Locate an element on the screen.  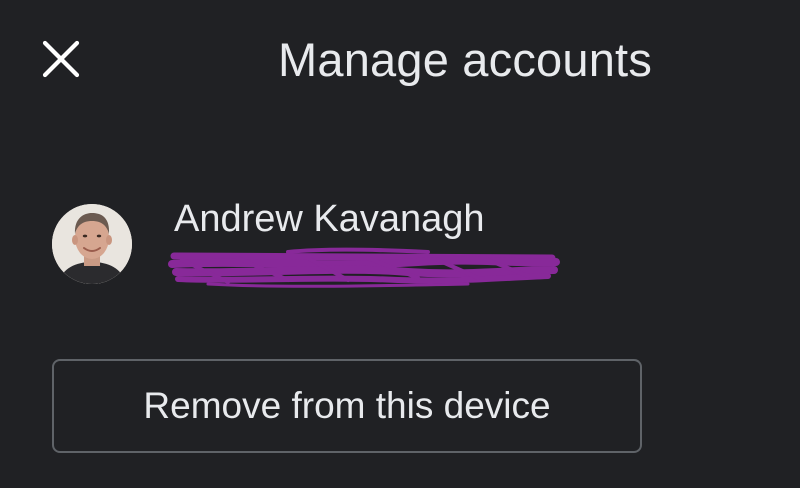
avatar is located at coordinates (92, 244).